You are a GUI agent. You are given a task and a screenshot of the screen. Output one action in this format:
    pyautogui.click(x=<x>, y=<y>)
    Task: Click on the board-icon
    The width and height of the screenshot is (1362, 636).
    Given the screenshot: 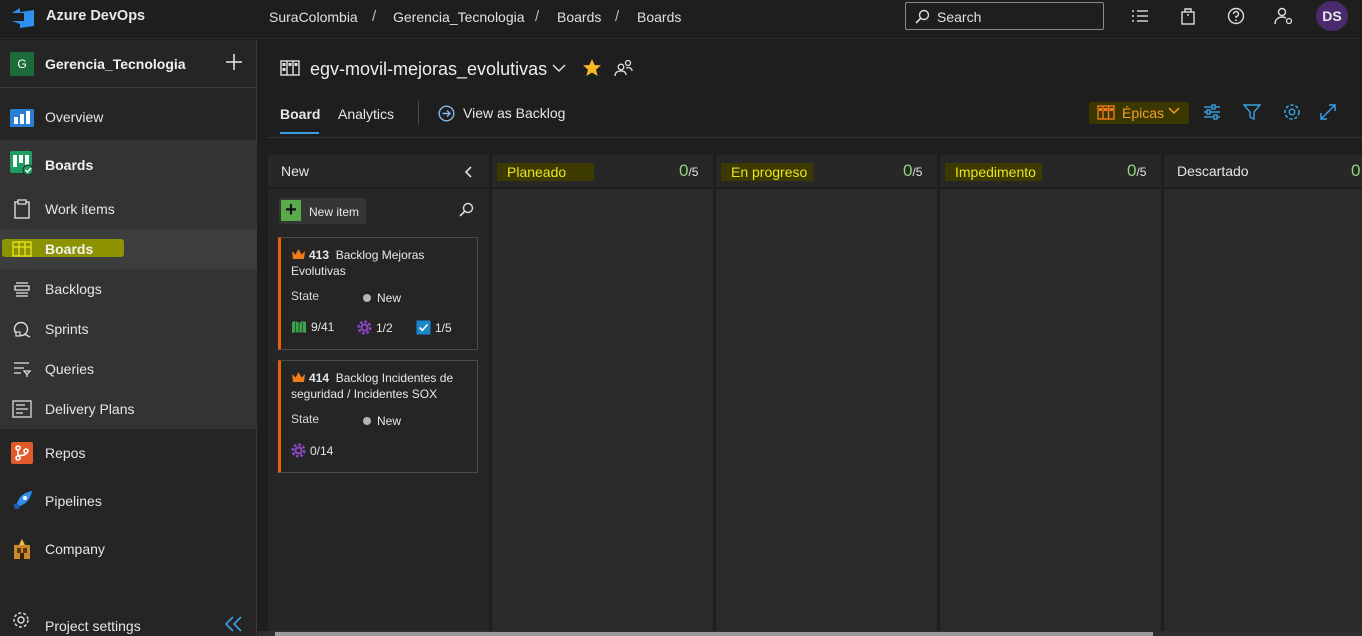 What is the action you would take?
    pyautogui.click(x=290, y=68)
    